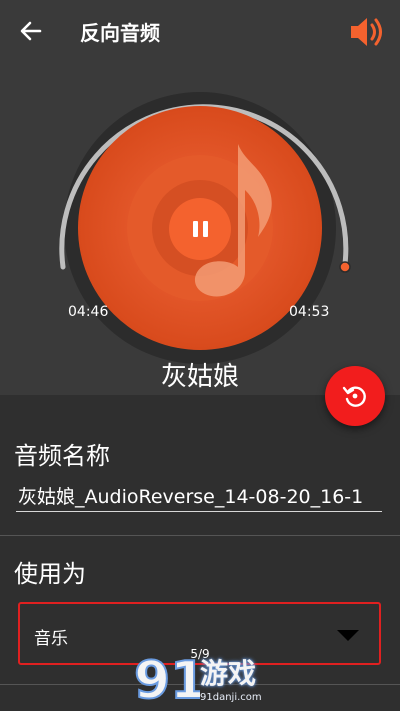 Image resolution: width=400 pixels, height=711 pixels. What do you see at coordinates (231, 697) in the screenshot?
I see `watermark-url: 91danji.com` at bounding box center [231, 697].